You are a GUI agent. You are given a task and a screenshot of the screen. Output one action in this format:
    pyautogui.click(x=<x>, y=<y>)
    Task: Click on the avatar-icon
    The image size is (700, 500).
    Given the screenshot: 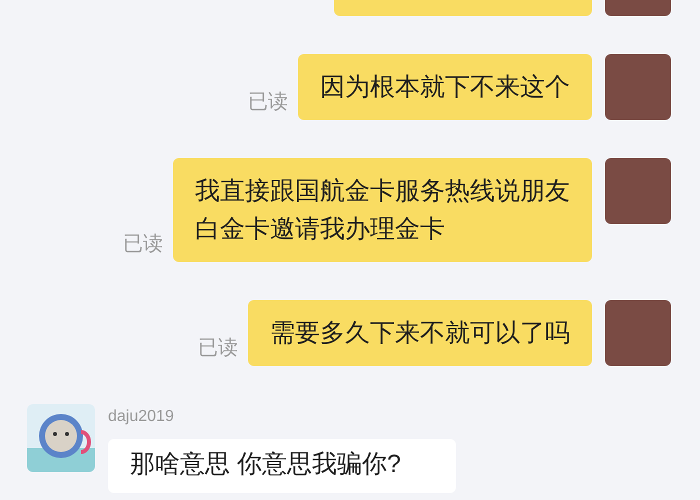 What is the action you would take?
    pyautogui.click(x=61, y=438)
    